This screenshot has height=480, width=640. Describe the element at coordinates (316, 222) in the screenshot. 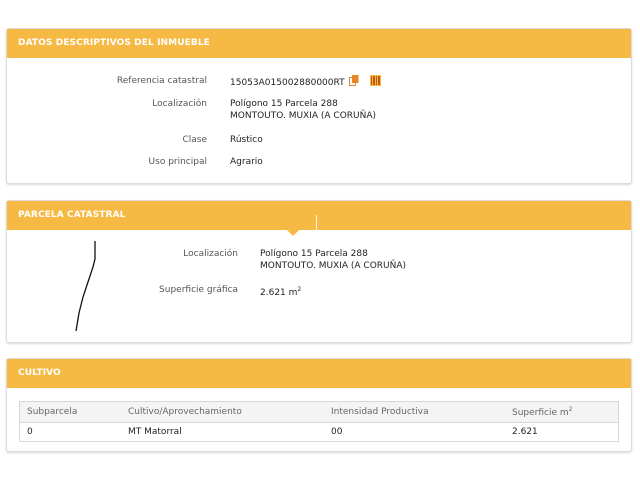

I see `header-divider` at that location.